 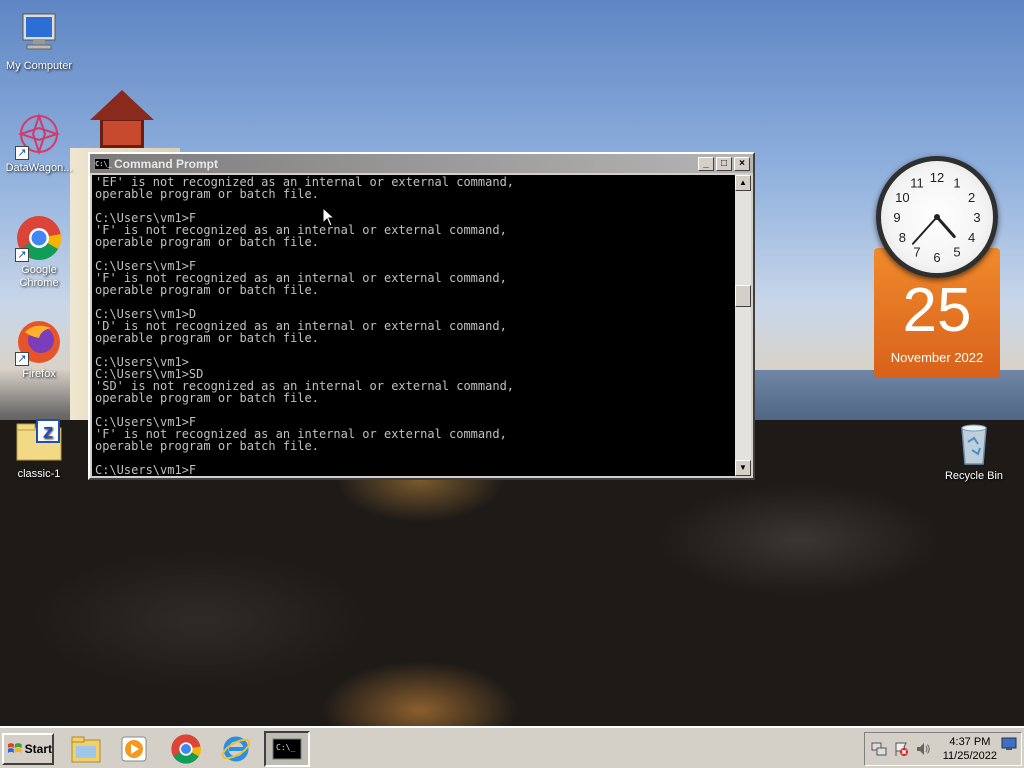 What do you see at coordinates (39, 442) in the screenshot?
I see `zip-folder-icon: Z` at bounding box center [39, 442].